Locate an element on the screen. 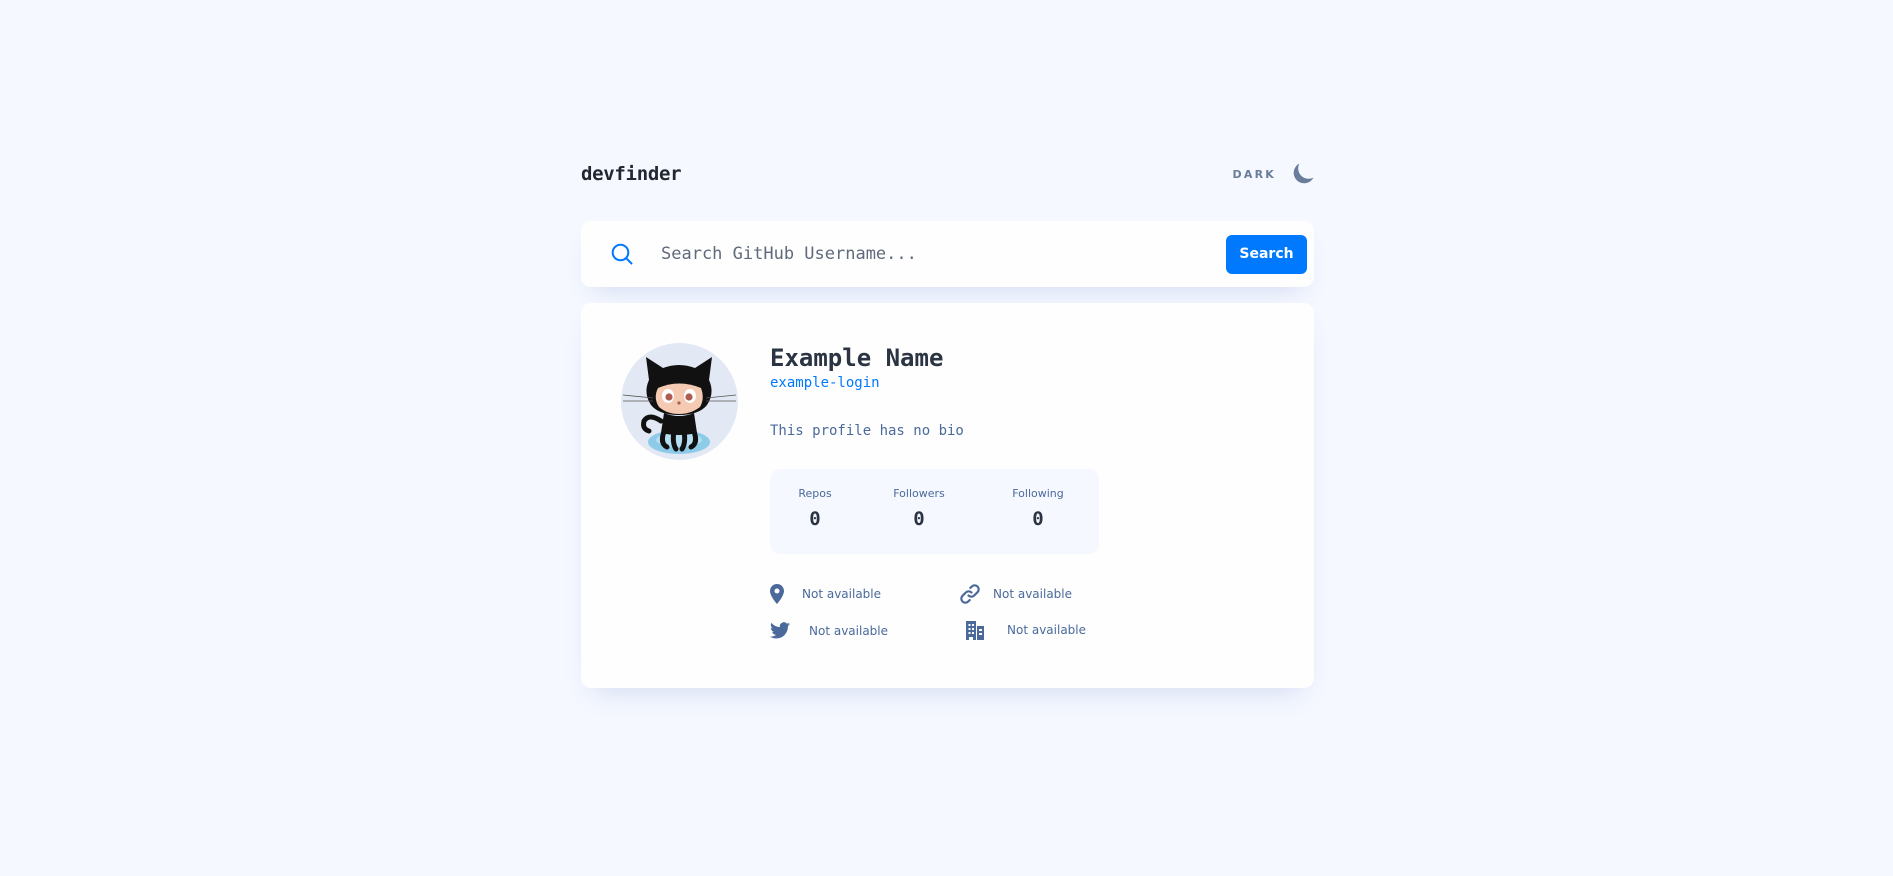  octocat-avatar is located at coordinates (679, 405).